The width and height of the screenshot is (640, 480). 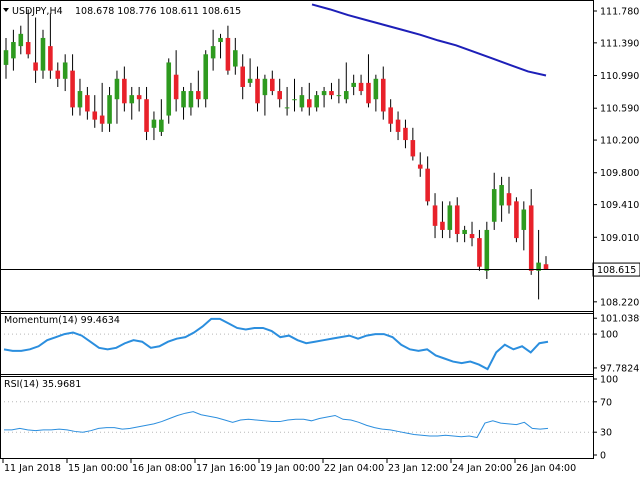 What do you see at coordinates (616, 270) in the screenshot?
I see `current-price-label: 108.615` at bounding box center [616, 270].